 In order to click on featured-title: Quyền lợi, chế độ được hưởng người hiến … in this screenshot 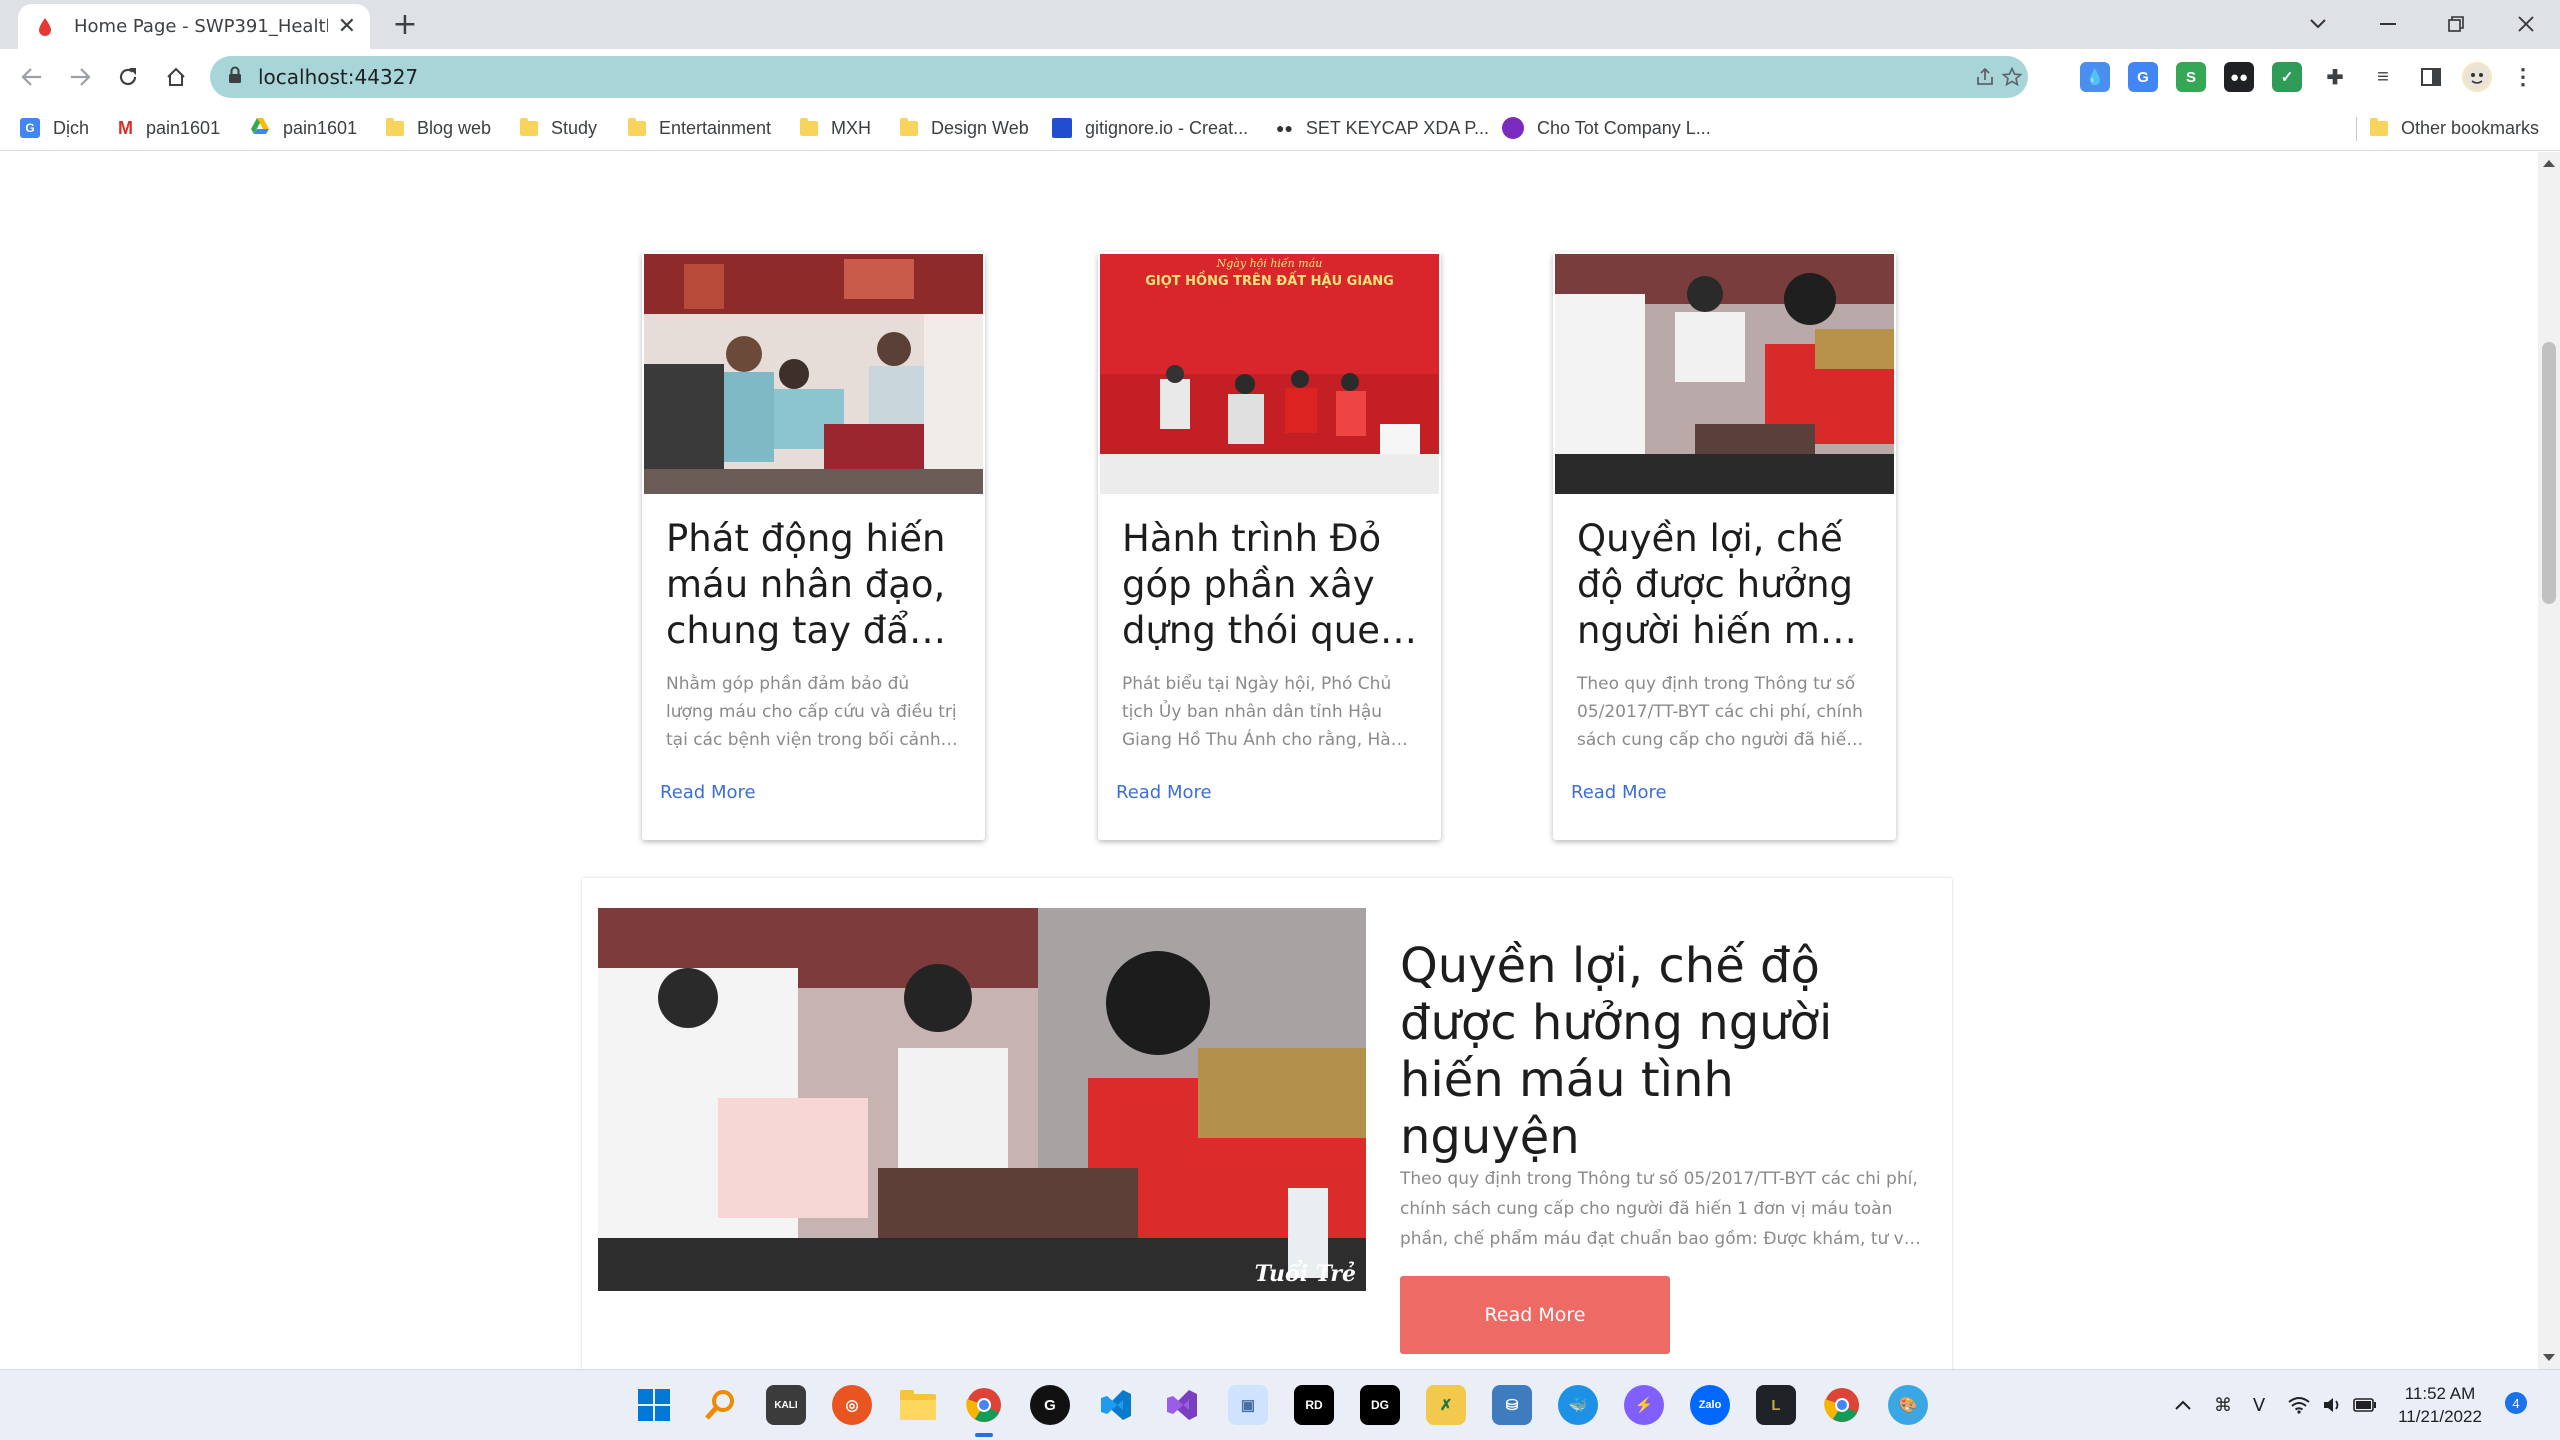, I will do `click(1660, 1052)`.